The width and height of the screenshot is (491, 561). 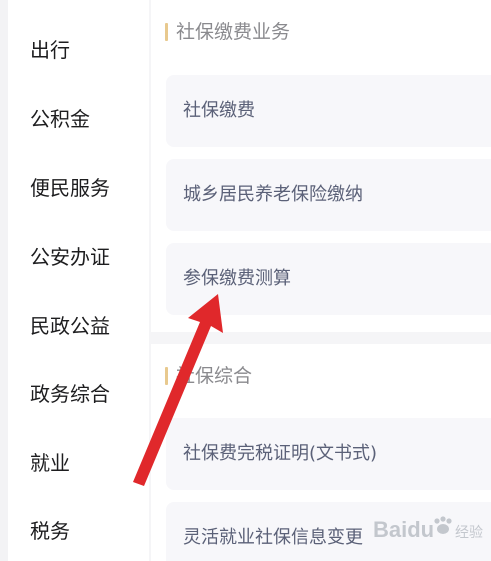 What do you see at coordinates (214, 376) in the screenshot?
I see `section-title: 社保综合` at bounding box center [214, 376].